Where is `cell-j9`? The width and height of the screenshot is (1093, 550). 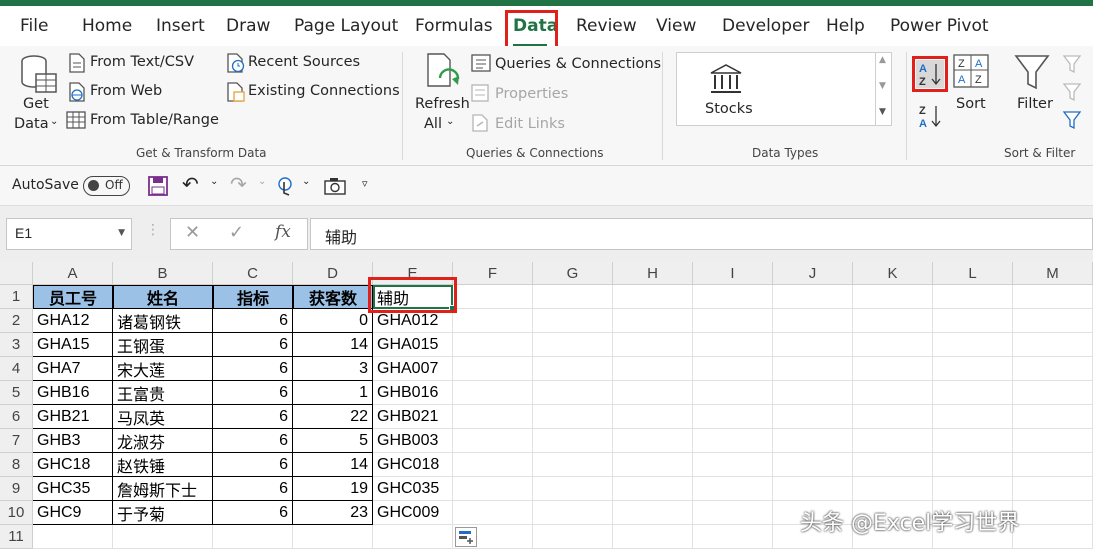
cell-j9 is located at coordinates (813, 489).